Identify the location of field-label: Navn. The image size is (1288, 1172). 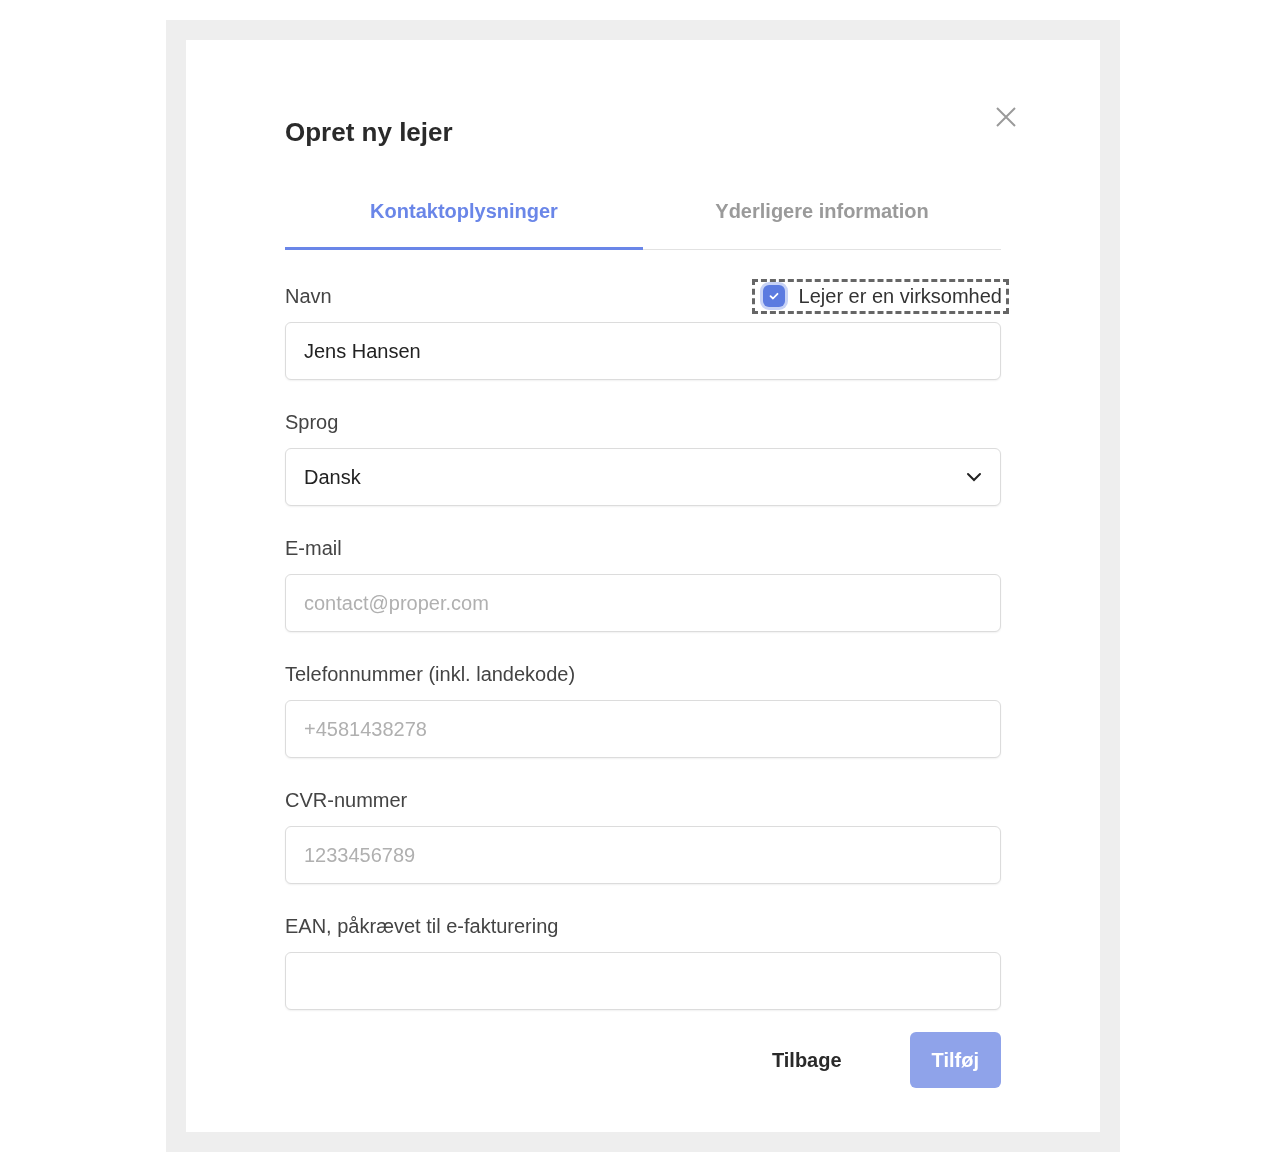
(308, 296).